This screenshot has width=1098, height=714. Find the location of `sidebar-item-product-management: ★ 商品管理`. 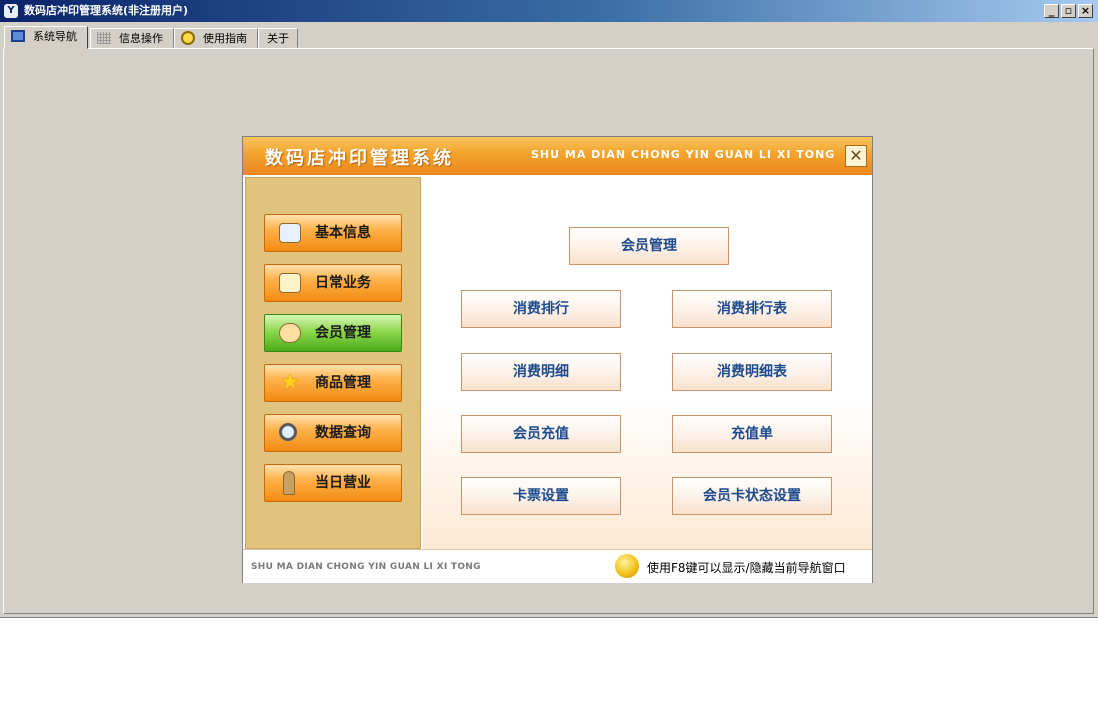

sidebar-item-product-management: ★ 商品管理 is located at coordinates (333, 383).